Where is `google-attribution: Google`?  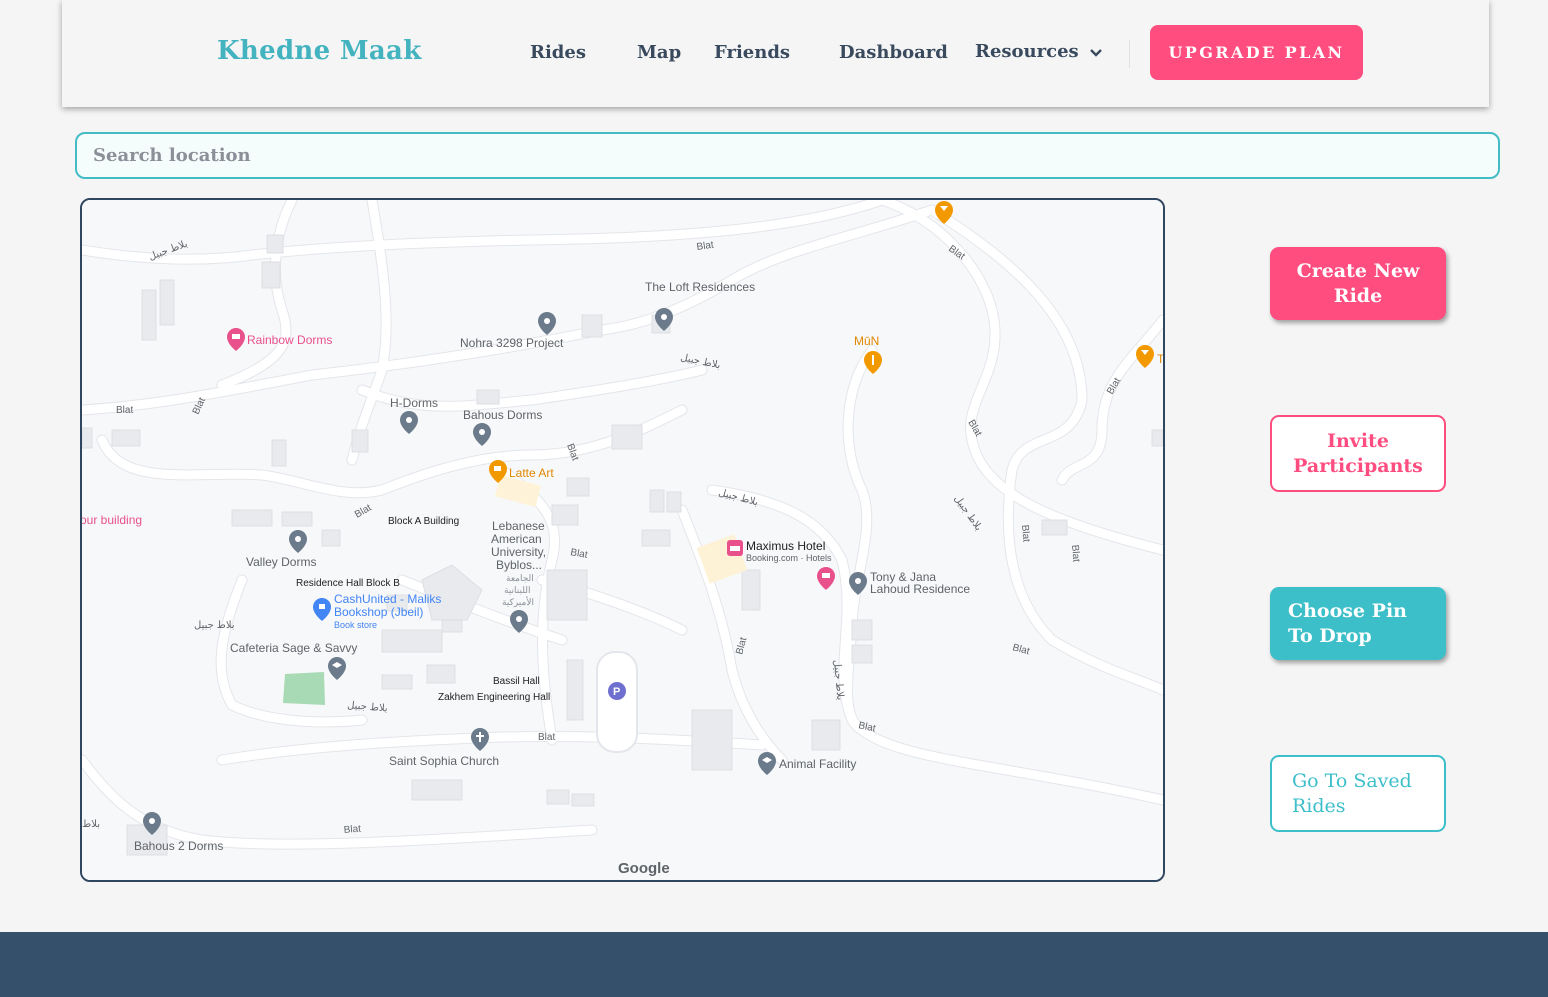 google-attribution: Google is located at coordinates (644, 868).